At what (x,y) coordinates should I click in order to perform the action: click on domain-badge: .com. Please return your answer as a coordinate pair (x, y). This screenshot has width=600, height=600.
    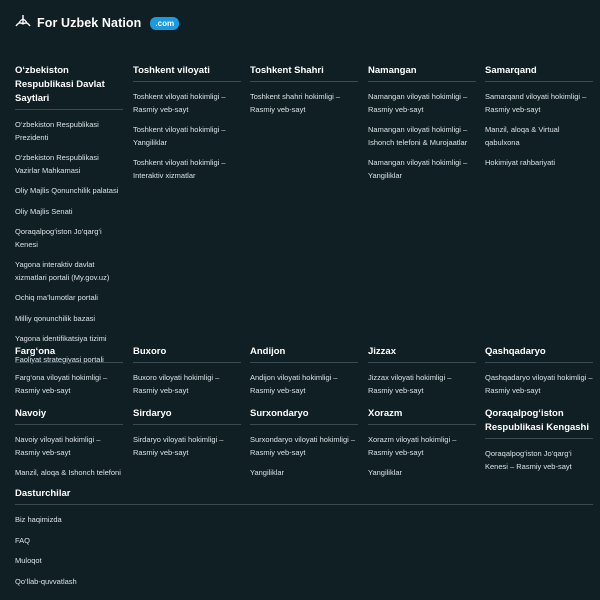
    Looking at the image, I should click on (165, 23).